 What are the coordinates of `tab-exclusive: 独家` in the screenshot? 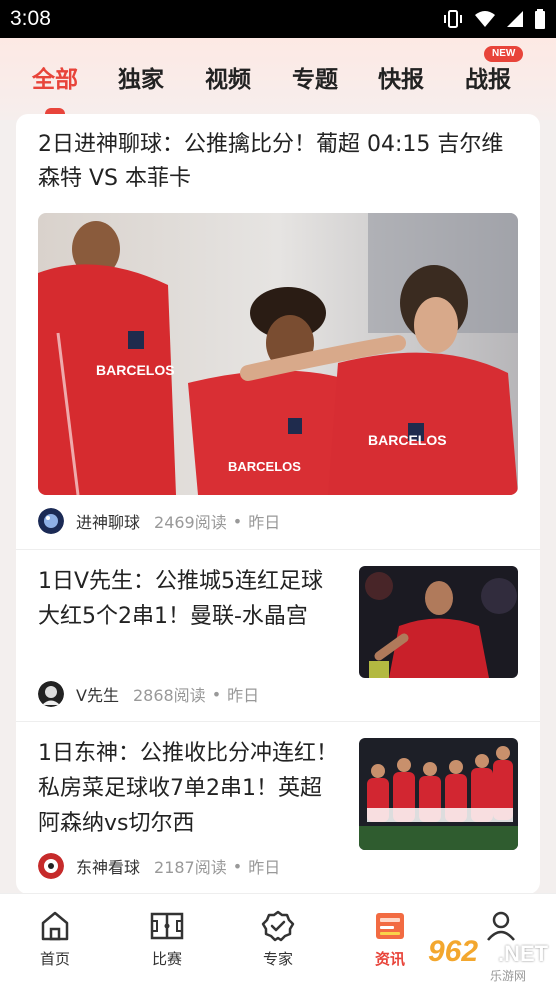 It's located at (141, 77).